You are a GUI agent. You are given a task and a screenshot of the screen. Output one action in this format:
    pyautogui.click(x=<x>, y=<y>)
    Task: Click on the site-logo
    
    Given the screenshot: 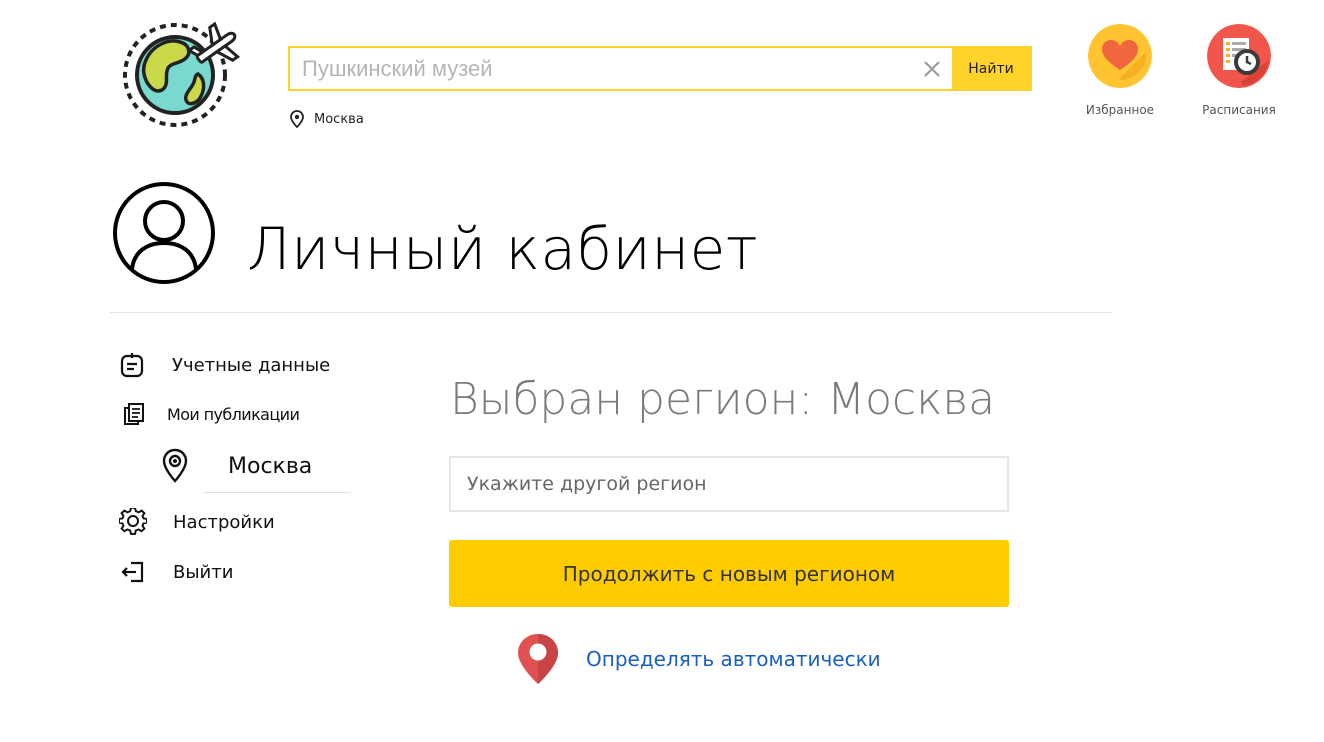 What is the action you would take?
    pyautogui.click(x=180, y=74)
    